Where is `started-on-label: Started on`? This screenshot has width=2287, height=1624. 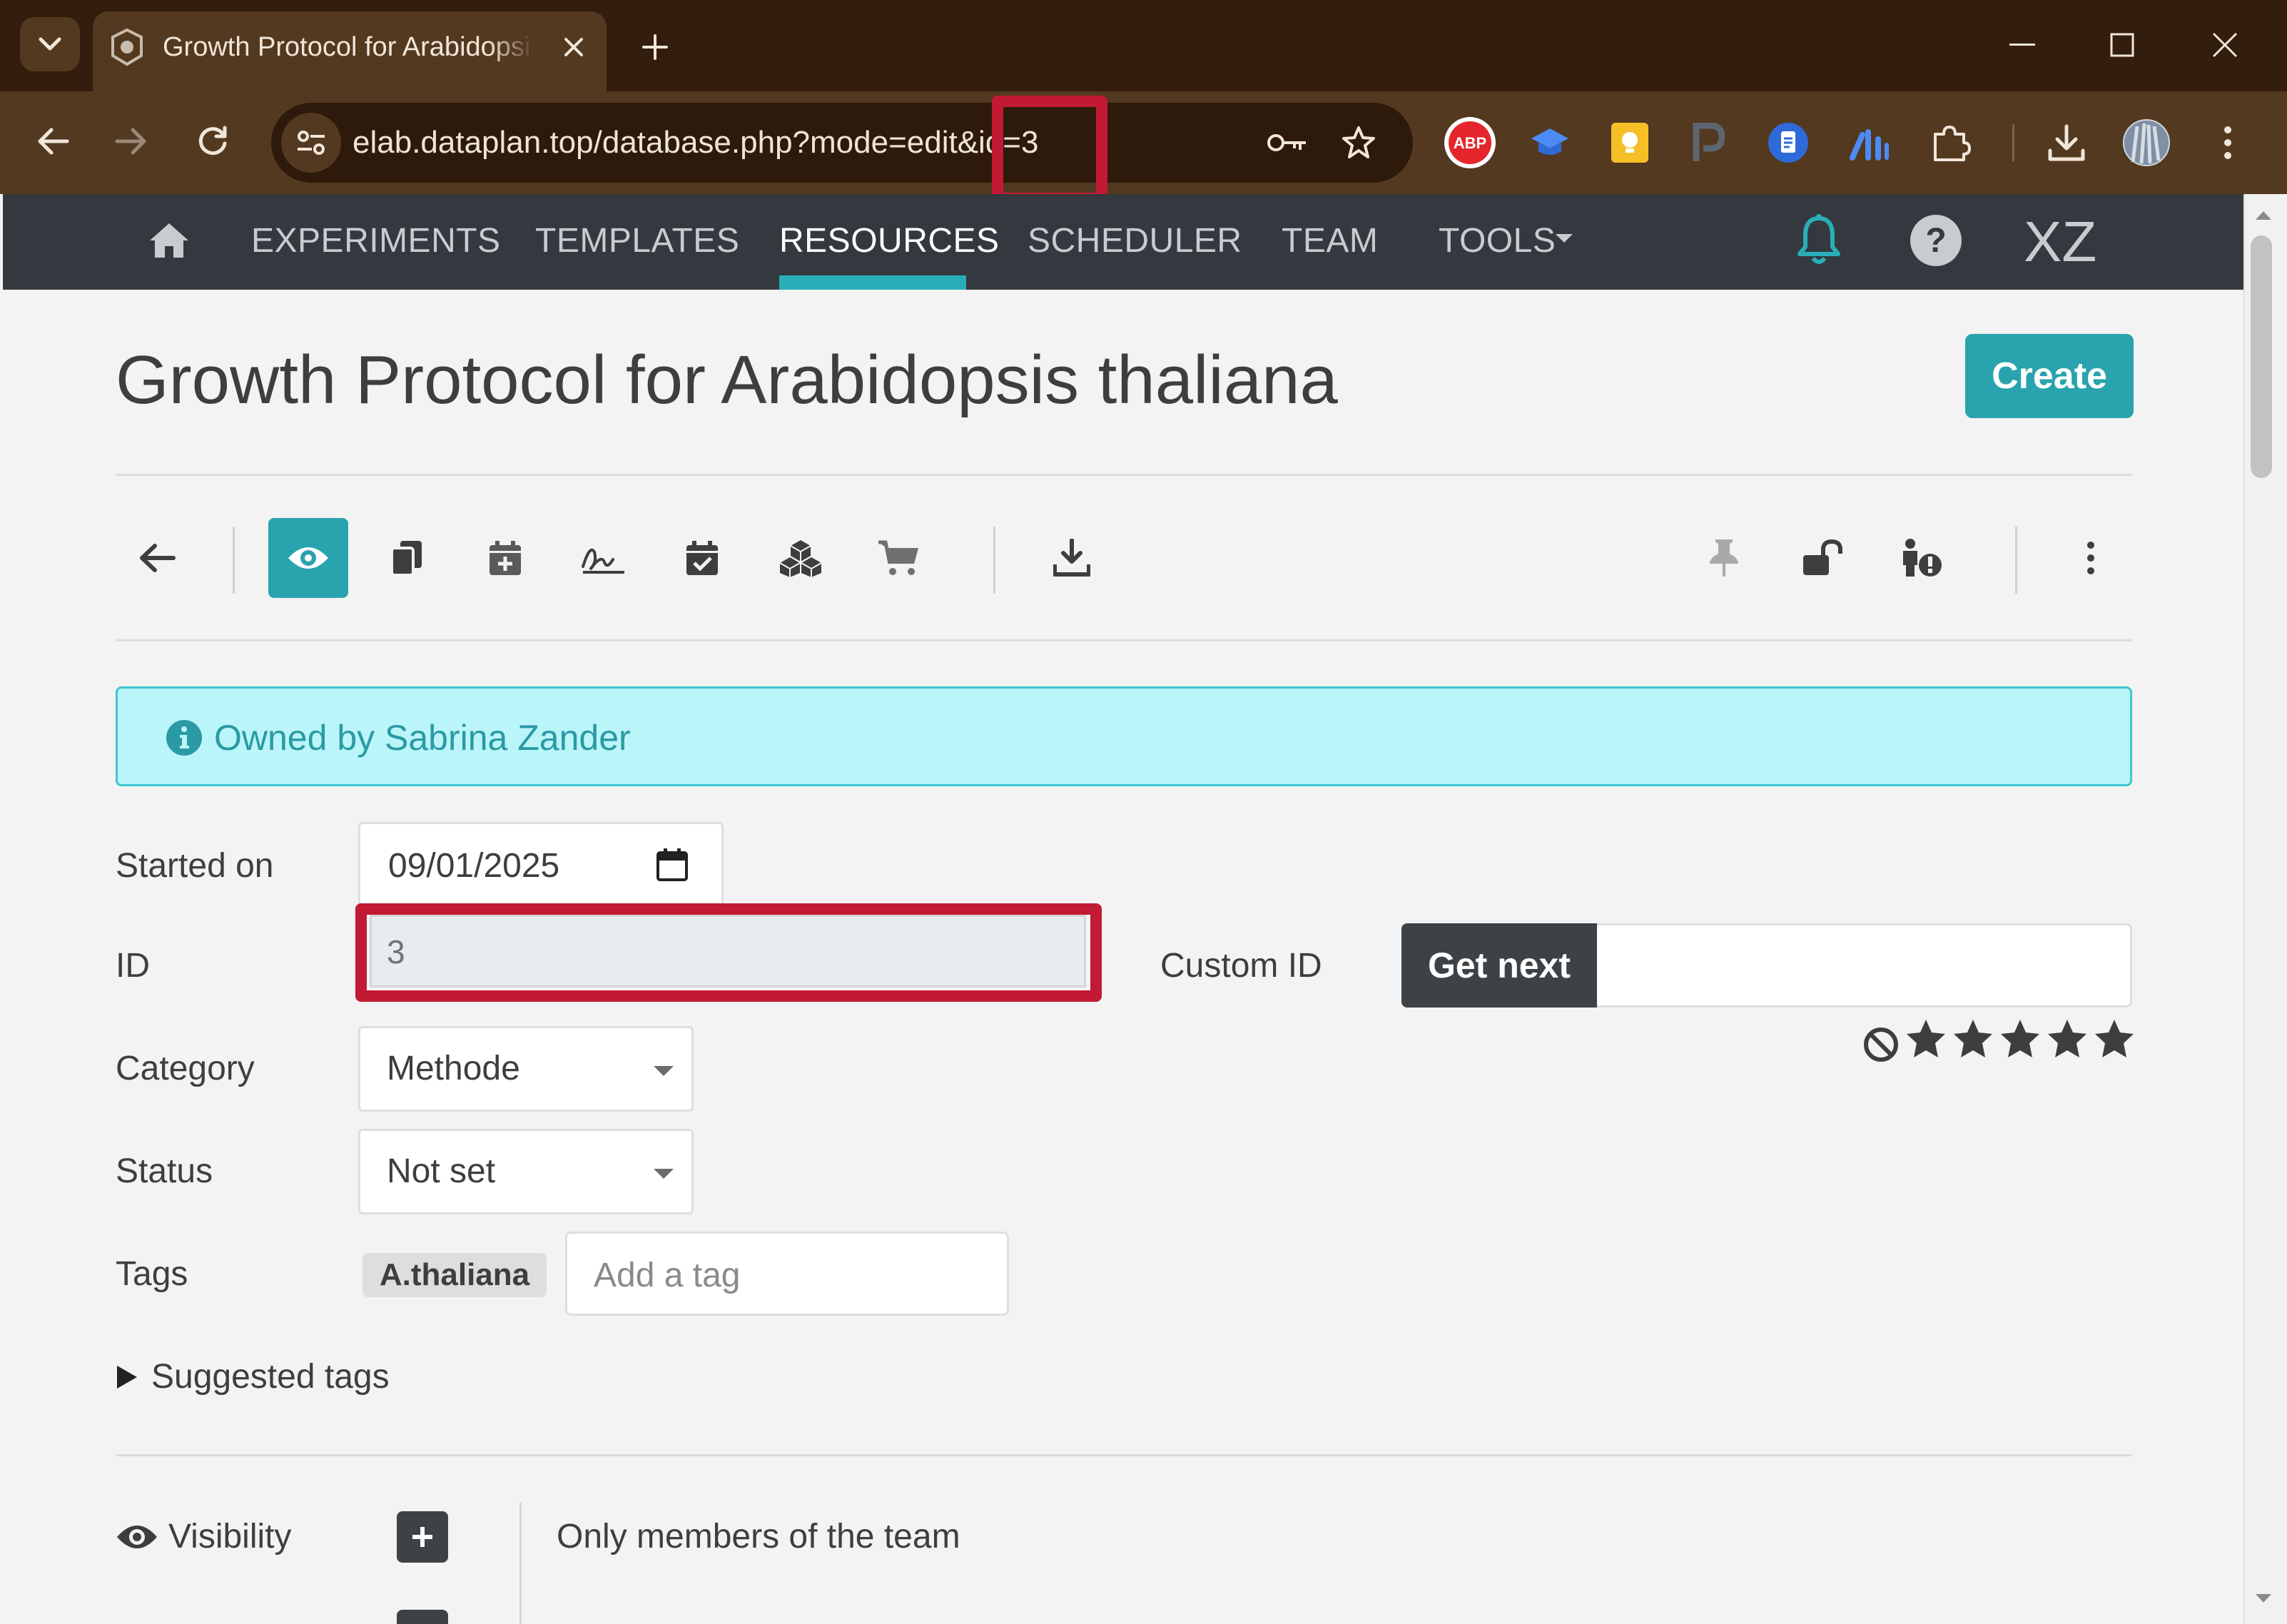
started-on-label: Started on is located at coordinates (195, 866).